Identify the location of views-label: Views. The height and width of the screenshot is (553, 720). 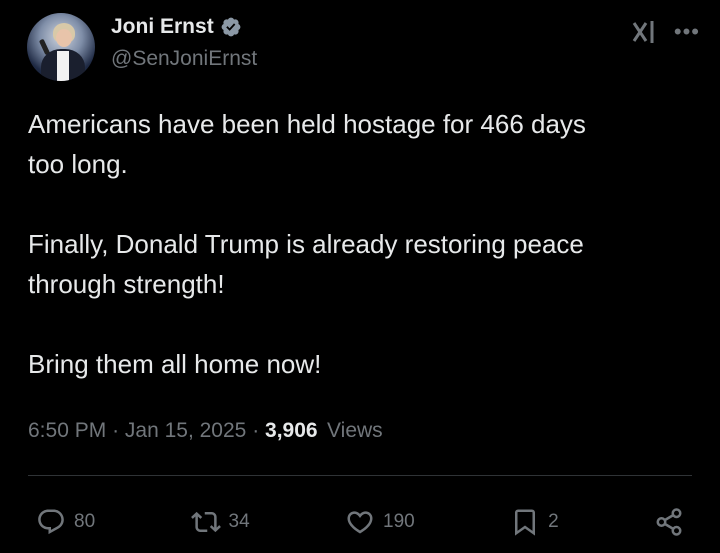
(355, 430).